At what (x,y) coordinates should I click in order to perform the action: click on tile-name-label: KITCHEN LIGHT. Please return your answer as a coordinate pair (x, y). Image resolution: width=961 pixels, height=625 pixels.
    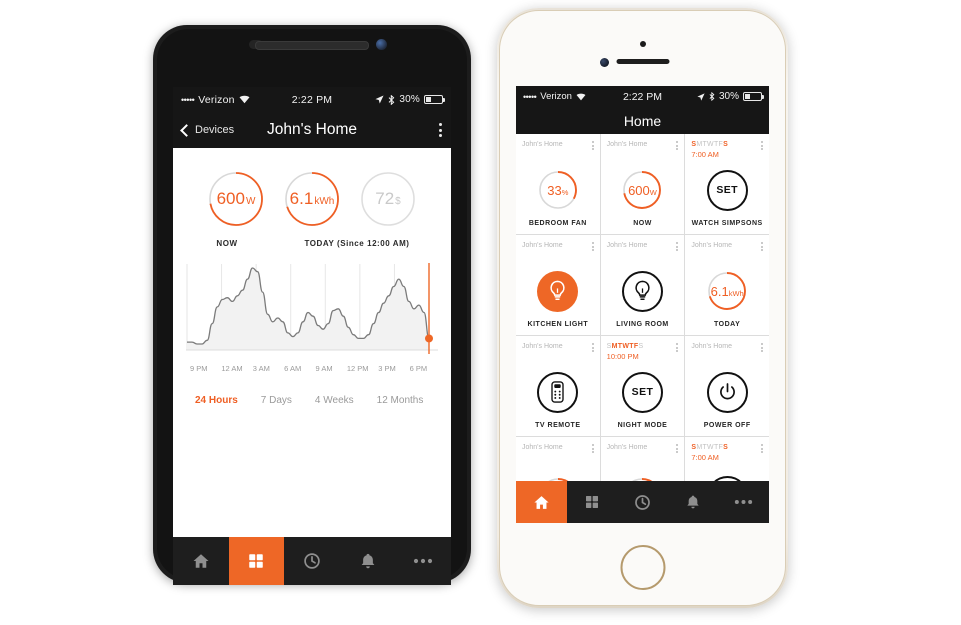
    Looking at the image, I should click on (558, 324).